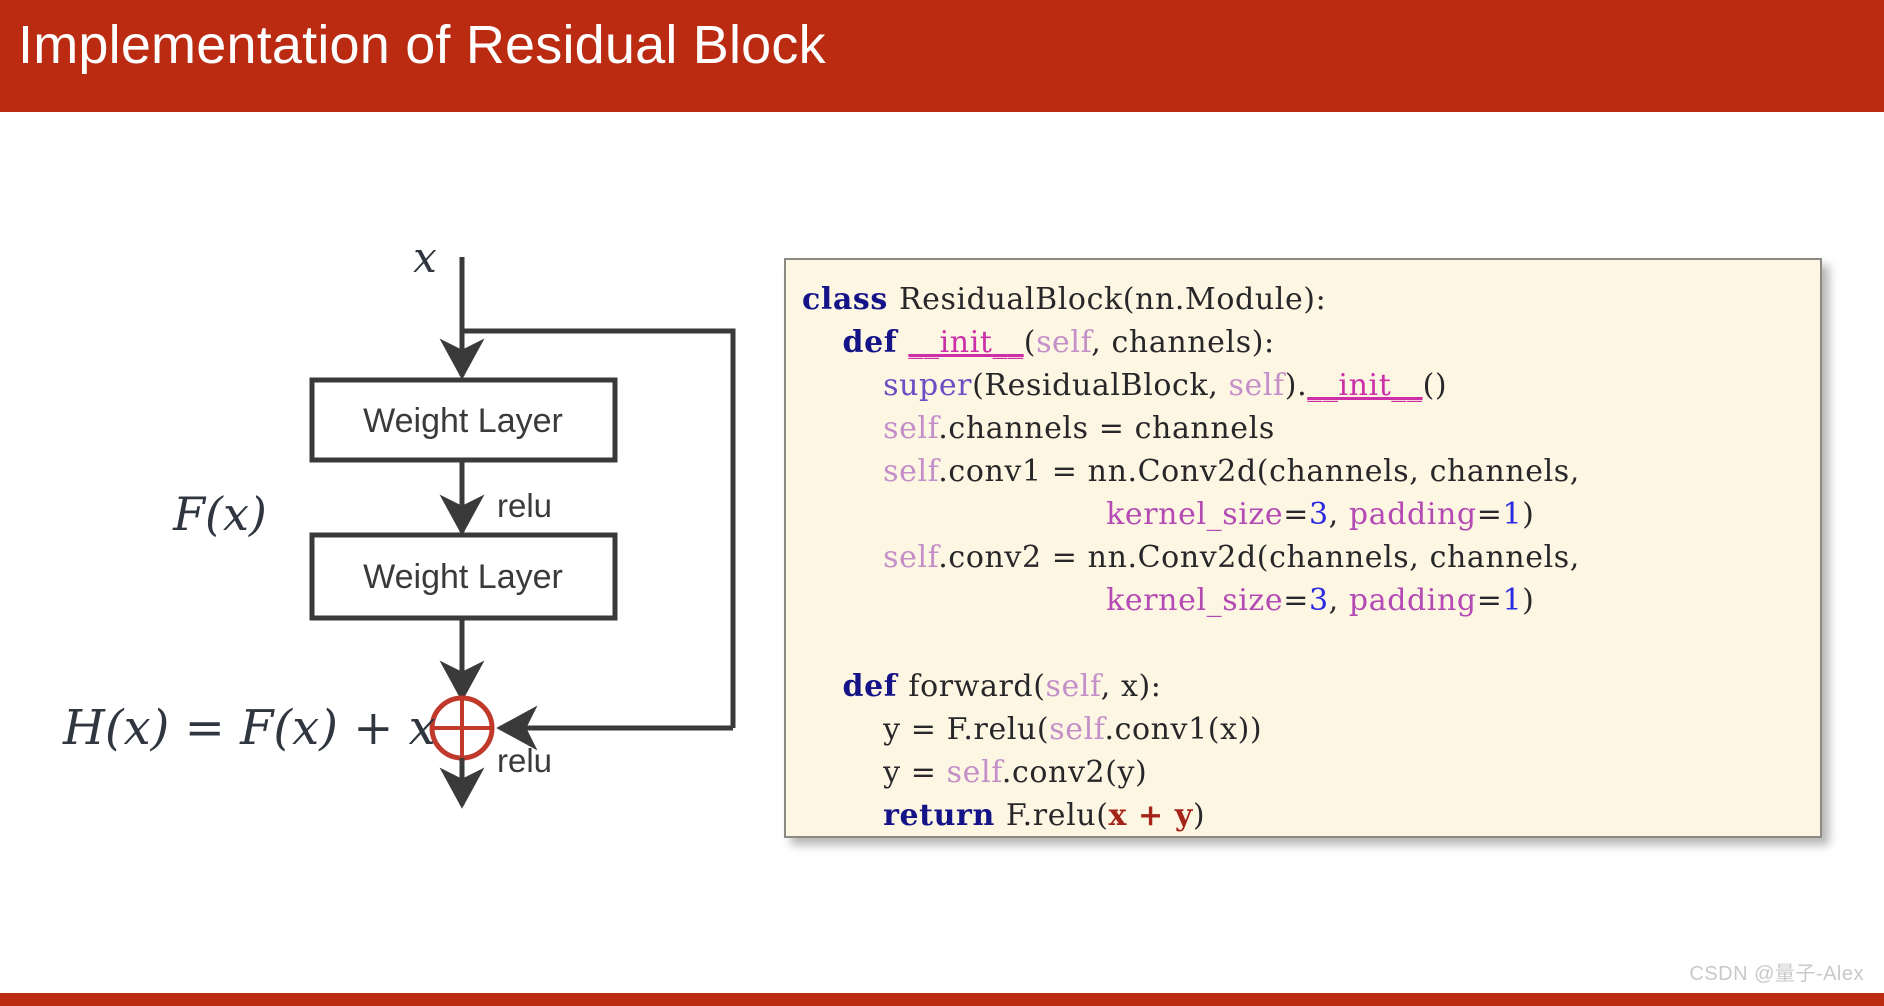 This screenshot has width=1884, height=1006. Describe the element at coordinates (1776, 974) in the screenshot. I see `csdn-watermark: CSDN @量子-Alex` at that location.